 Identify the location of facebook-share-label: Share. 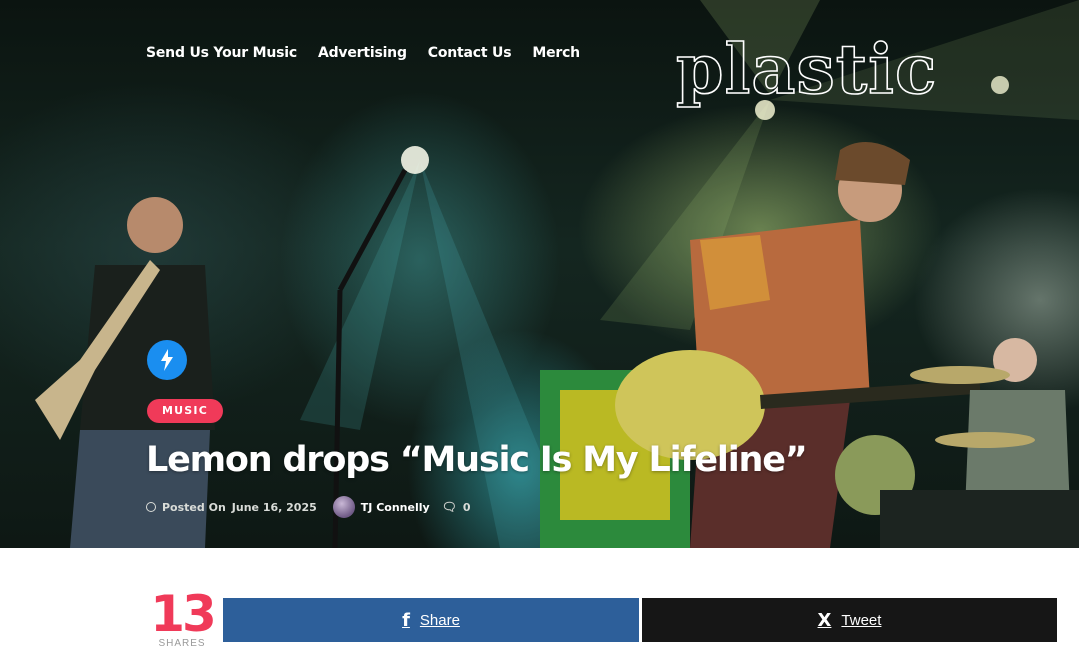
(439, 620).